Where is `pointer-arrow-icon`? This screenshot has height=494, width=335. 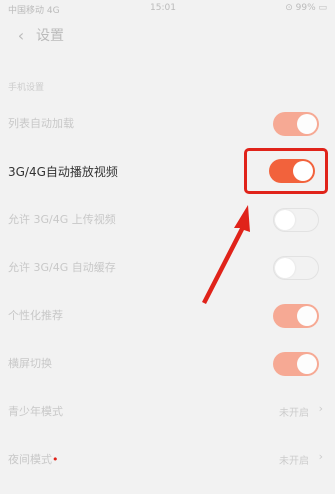 pointer-arrow-icon is located at coordinates (226, 254).